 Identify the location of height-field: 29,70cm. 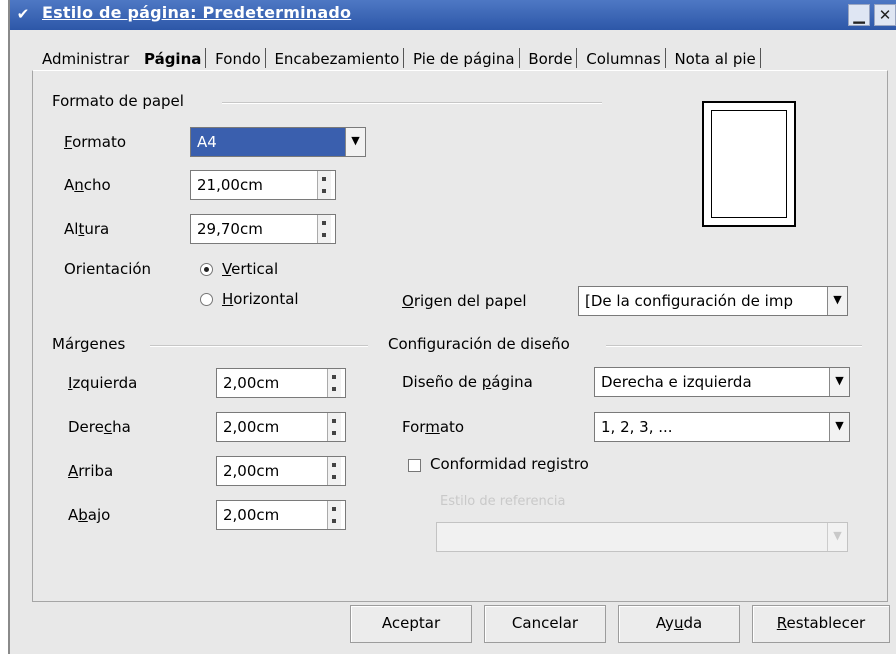
(263, 229).